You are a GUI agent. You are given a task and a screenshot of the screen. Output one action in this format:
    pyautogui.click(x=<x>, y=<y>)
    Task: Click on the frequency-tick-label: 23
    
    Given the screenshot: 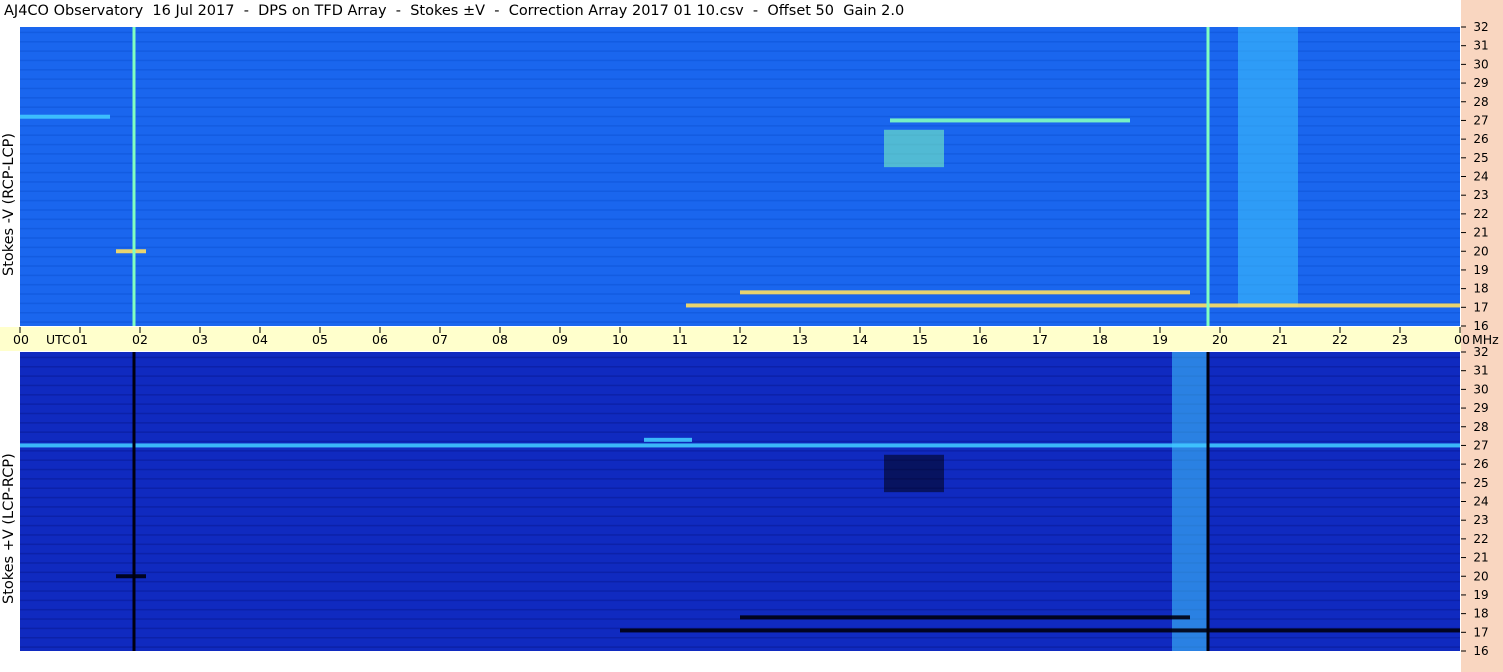 What is the action you would take?
    pyautogui.click(x=1480, y=520)
    